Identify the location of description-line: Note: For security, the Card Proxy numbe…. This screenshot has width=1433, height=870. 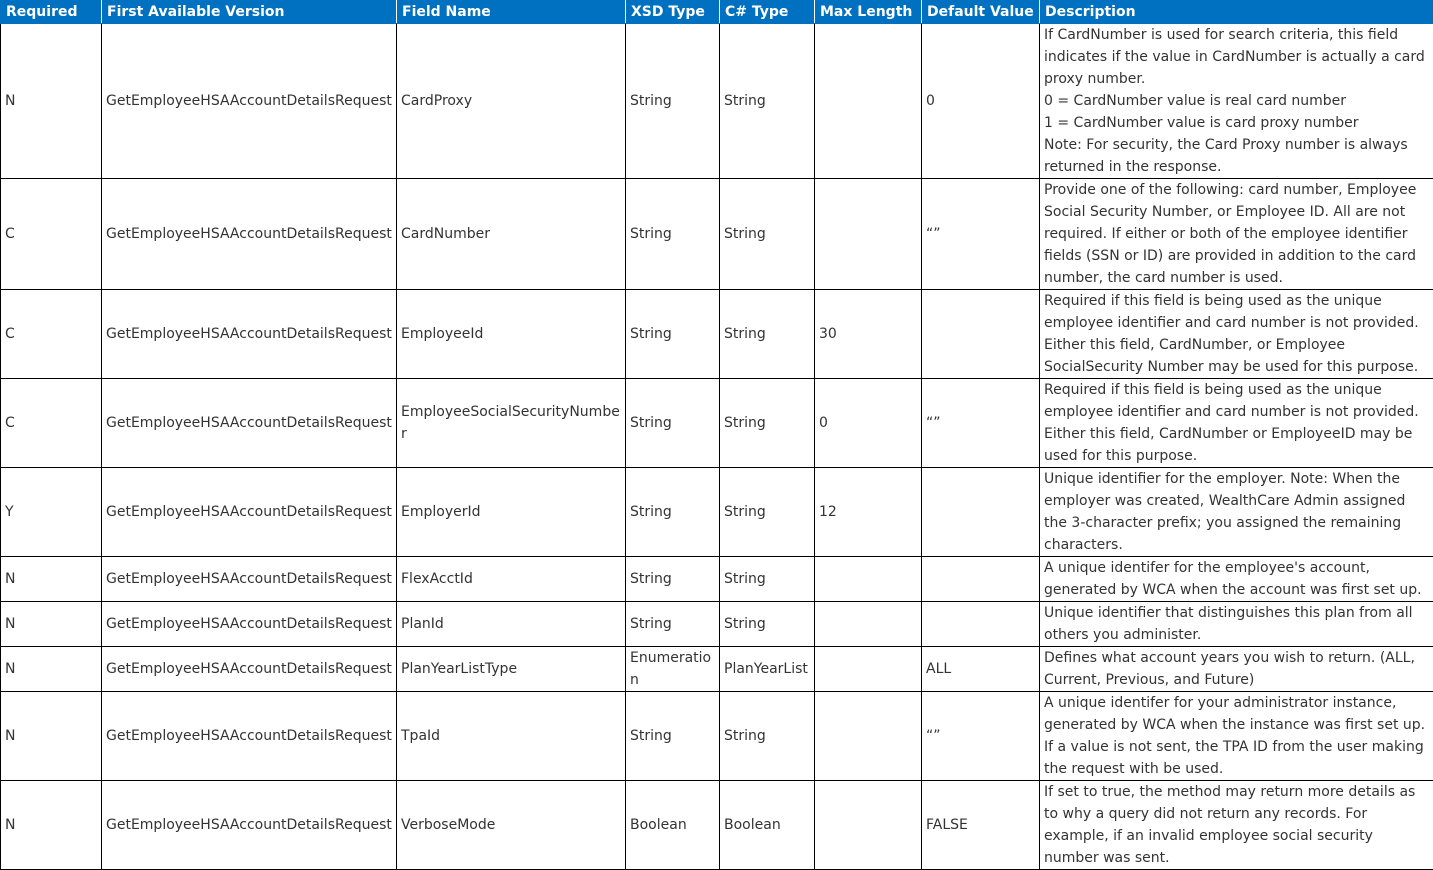
(1237, 156).